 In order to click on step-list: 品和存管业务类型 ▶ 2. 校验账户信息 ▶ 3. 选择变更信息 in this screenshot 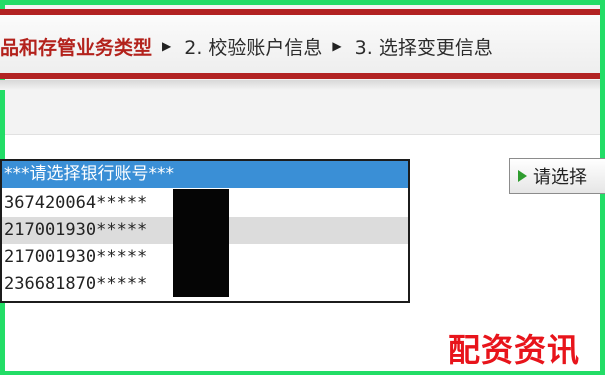, I will do `click(246, 46)`.